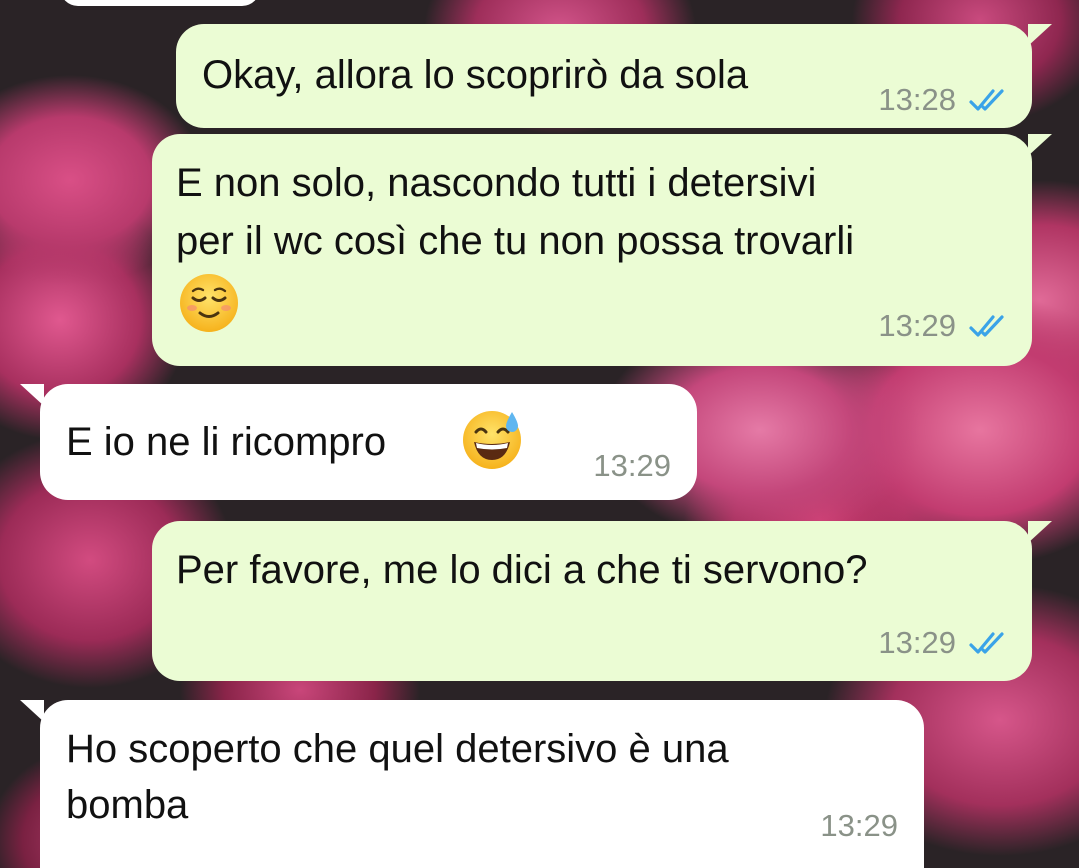  I want to click on message-text: Per favore, me lo dici a che ti servono?, so click(522, 570).